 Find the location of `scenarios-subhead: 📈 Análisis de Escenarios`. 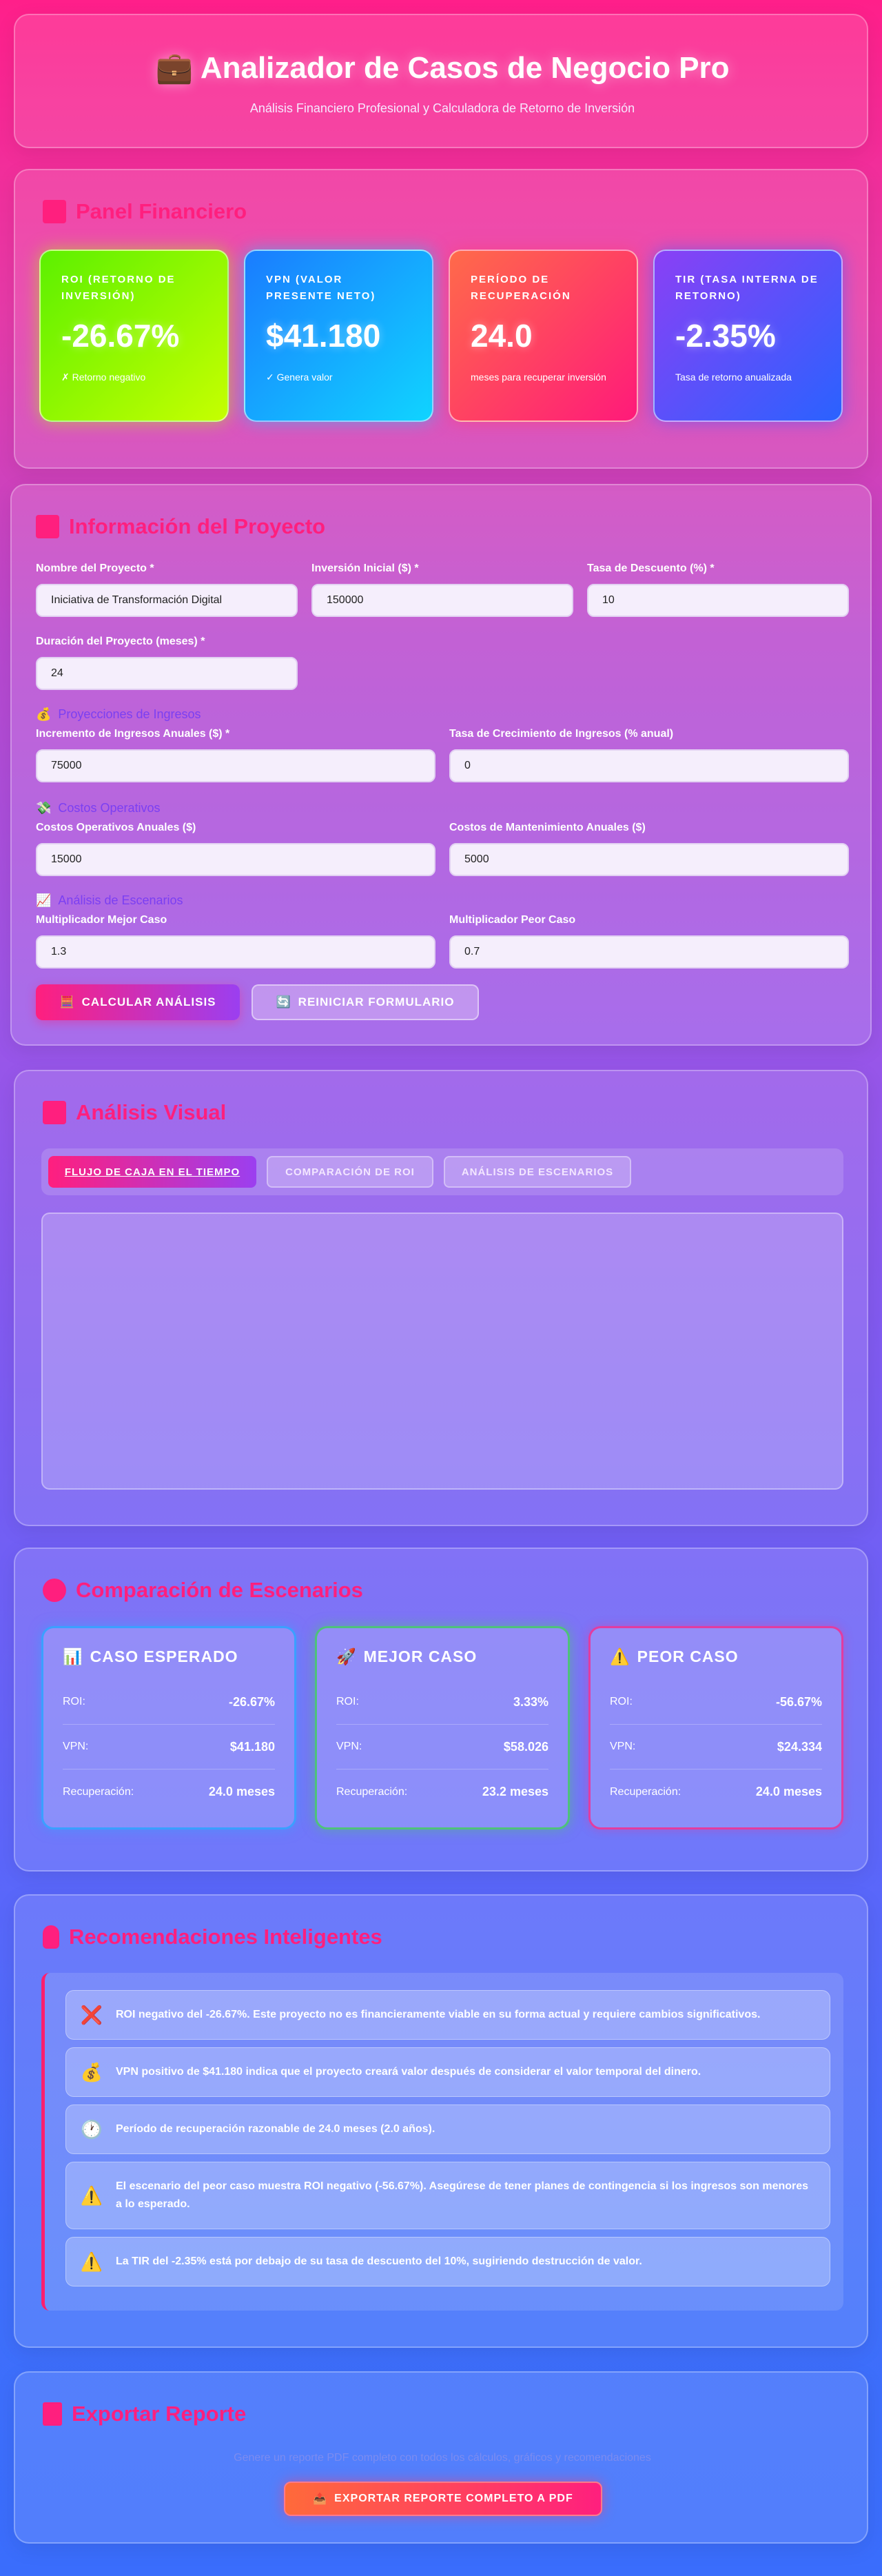

scenarios-subhead: 📈 Análisis de Escenarios is located at coordinates (109, 900).